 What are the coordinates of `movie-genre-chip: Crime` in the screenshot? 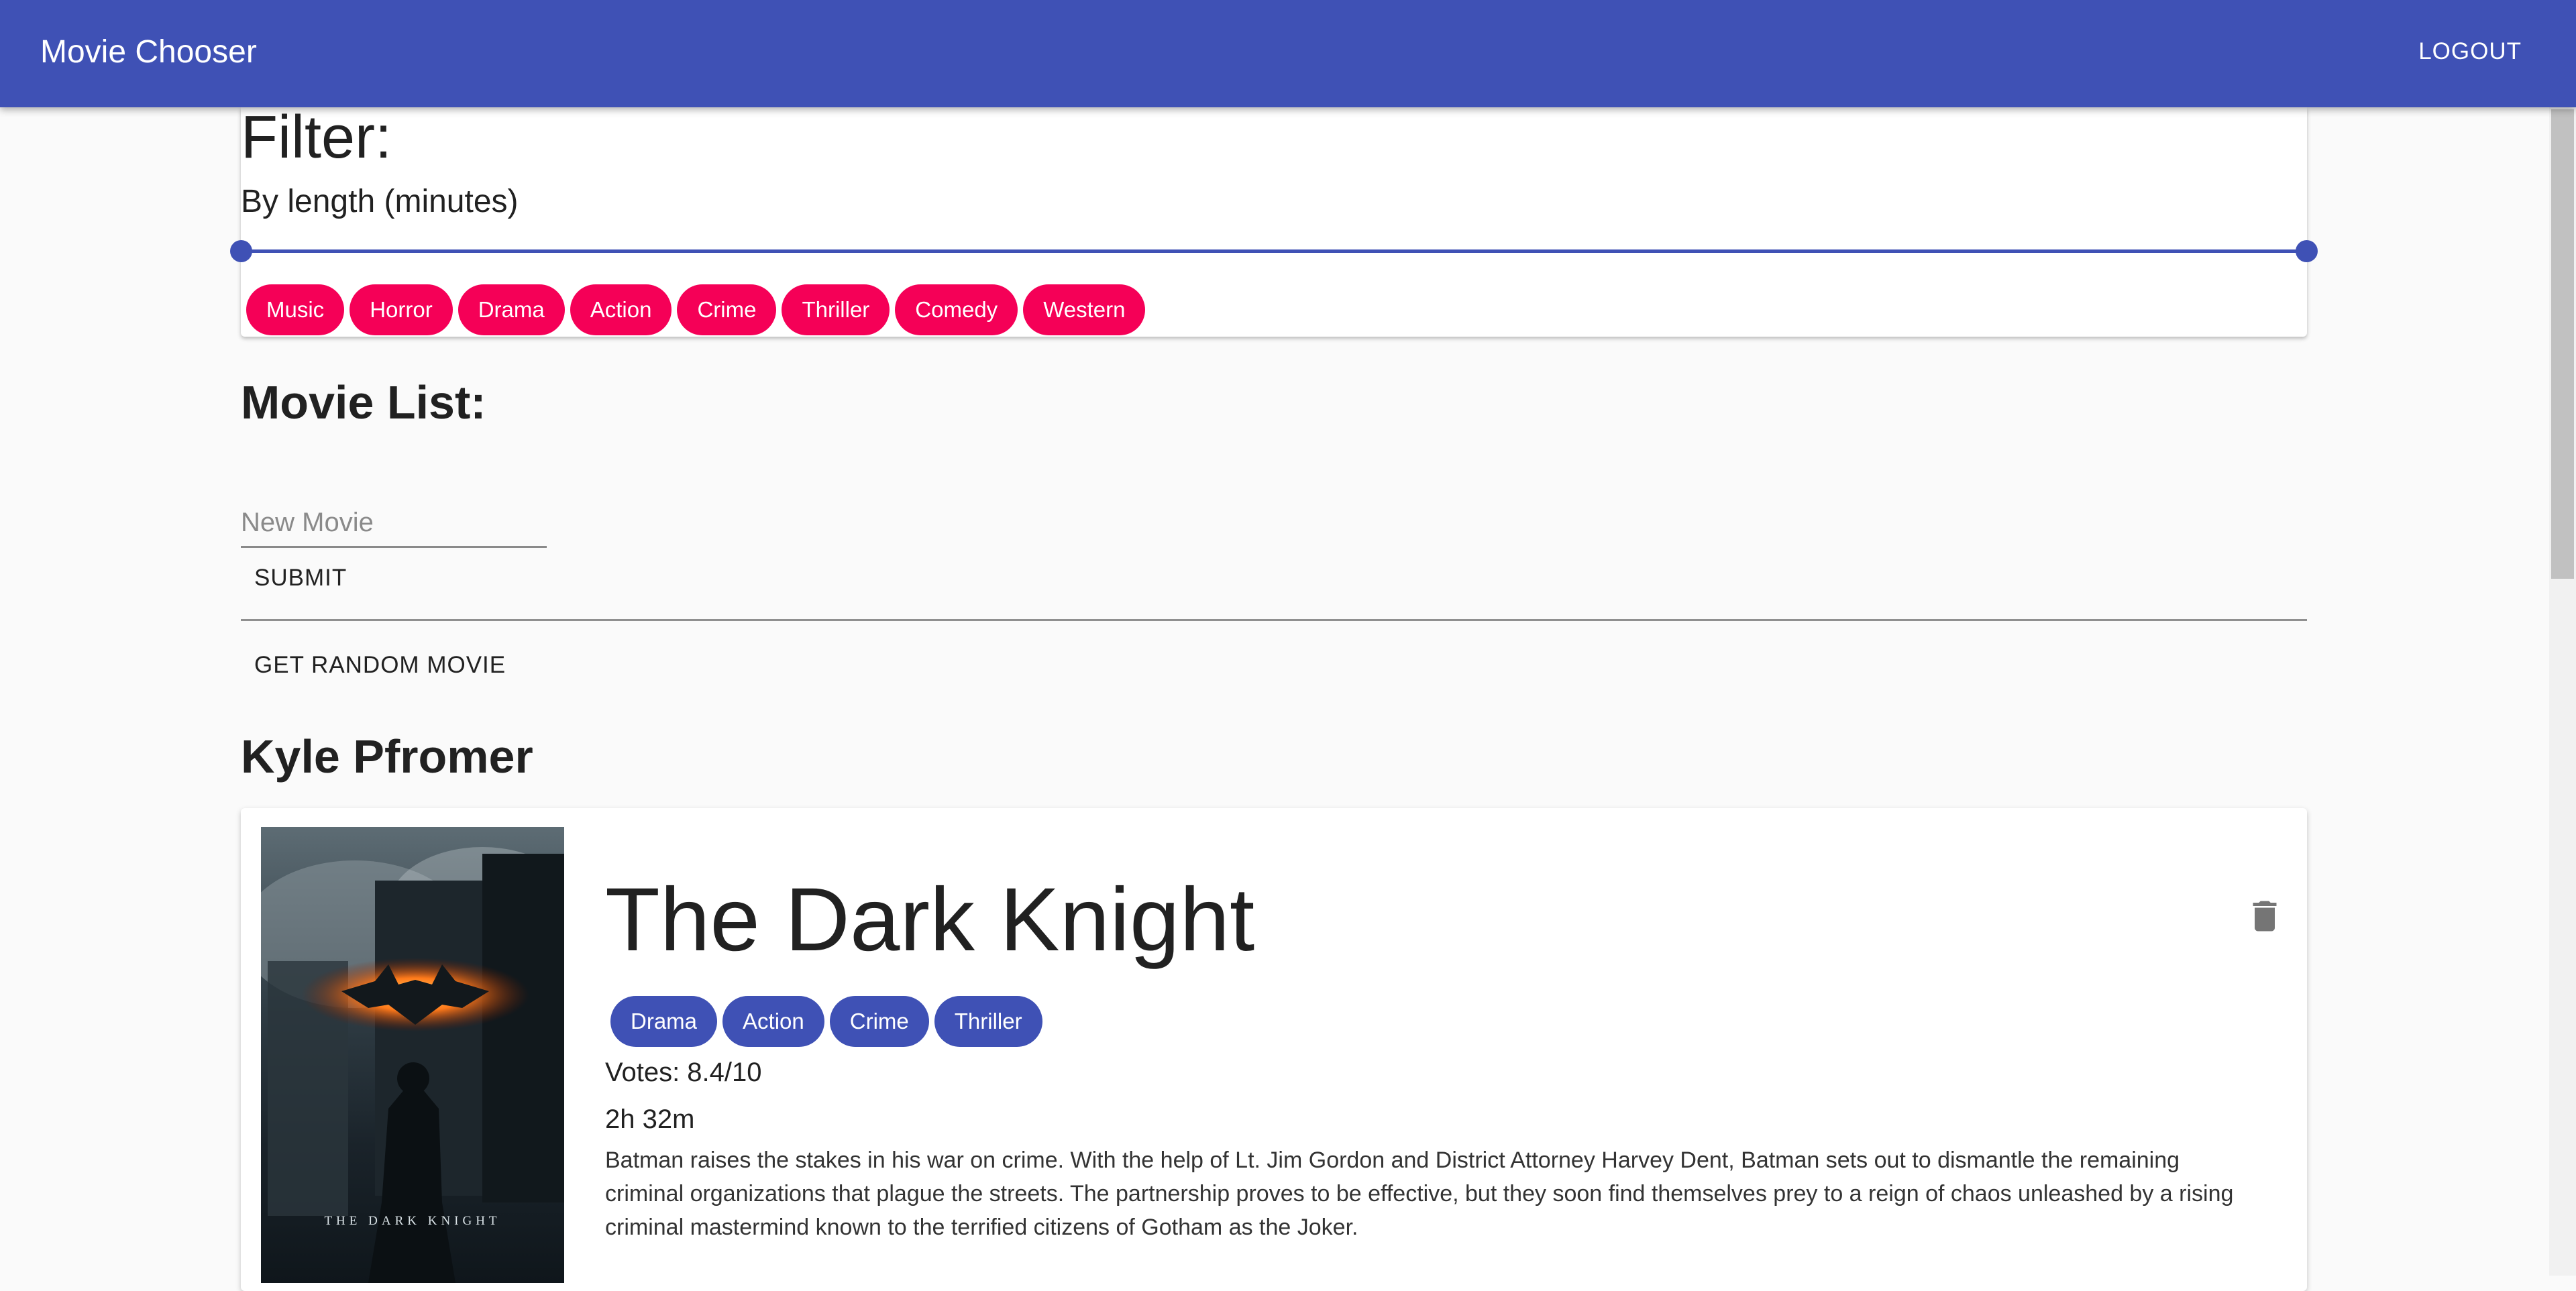 It's located at (879, 1021).